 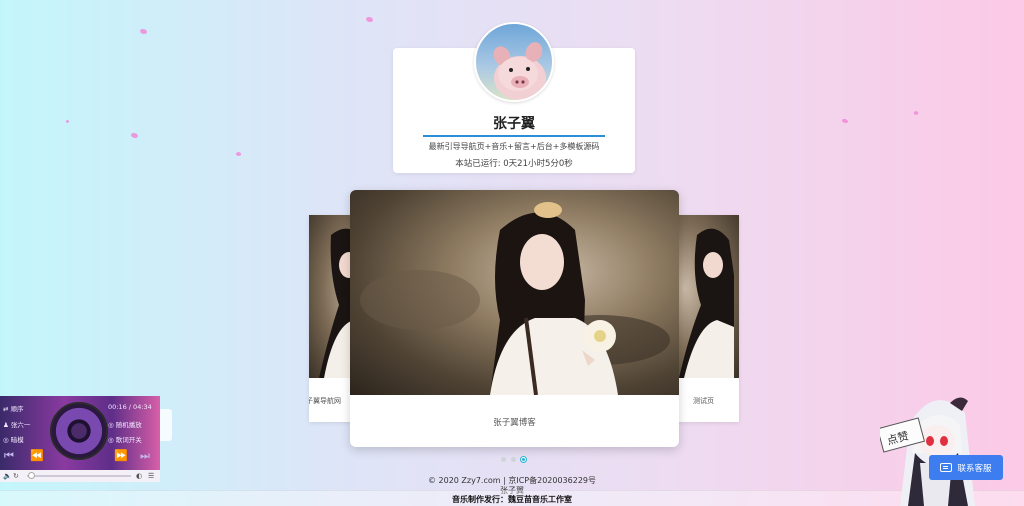 I want to click on carousel-caption-right: 测试页, so click(x=703, y=401).